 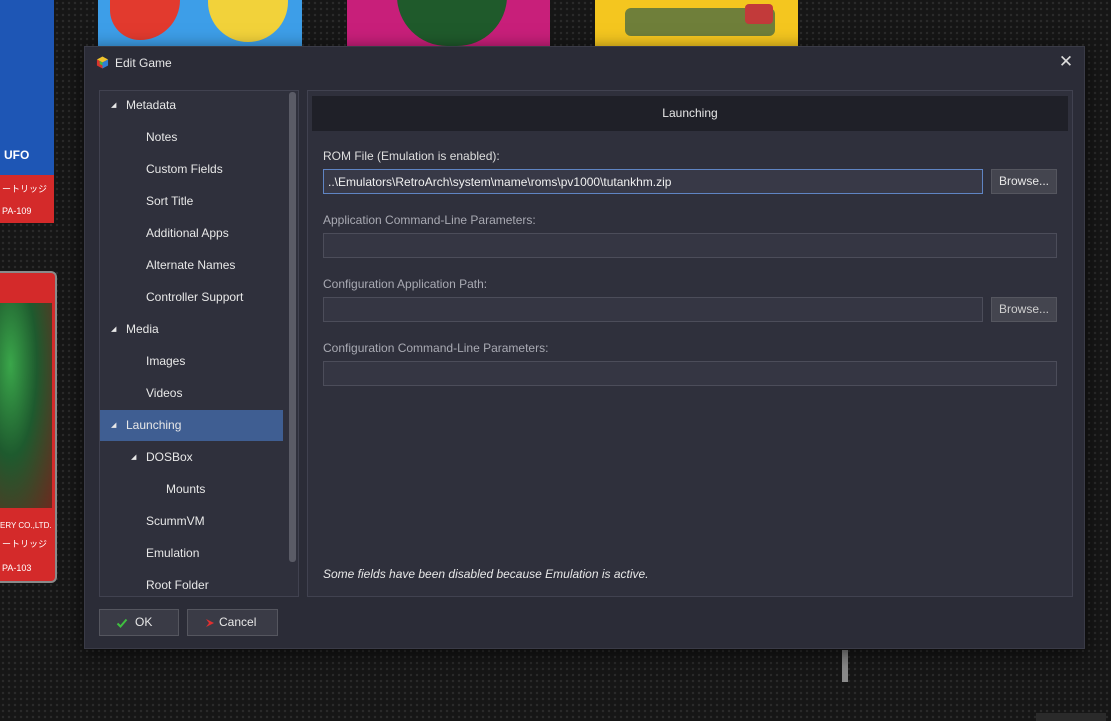 I want to click on checkmark-icon, so click(x=122, y=623).